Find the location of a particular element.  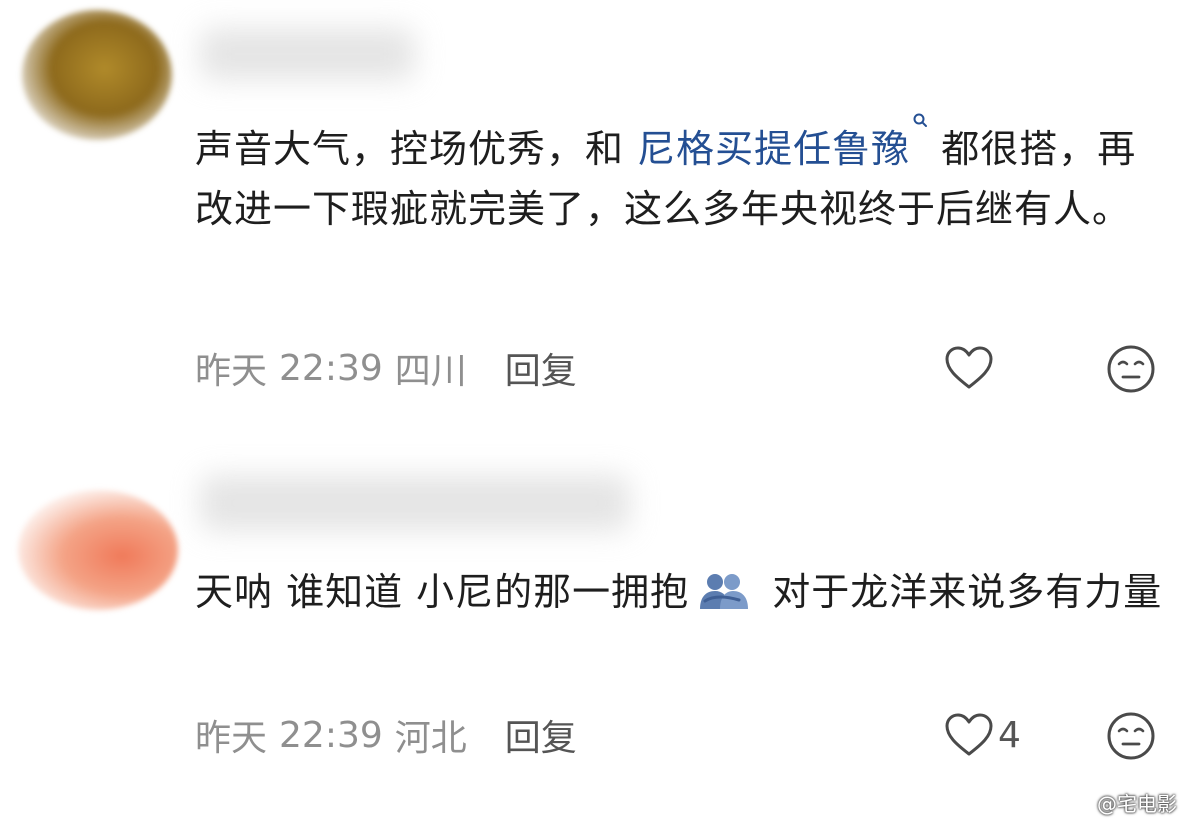

comment-text-before-icon: 天呐 谁知道 小尼的那一拥抱 is located at coordinates (442, 592).